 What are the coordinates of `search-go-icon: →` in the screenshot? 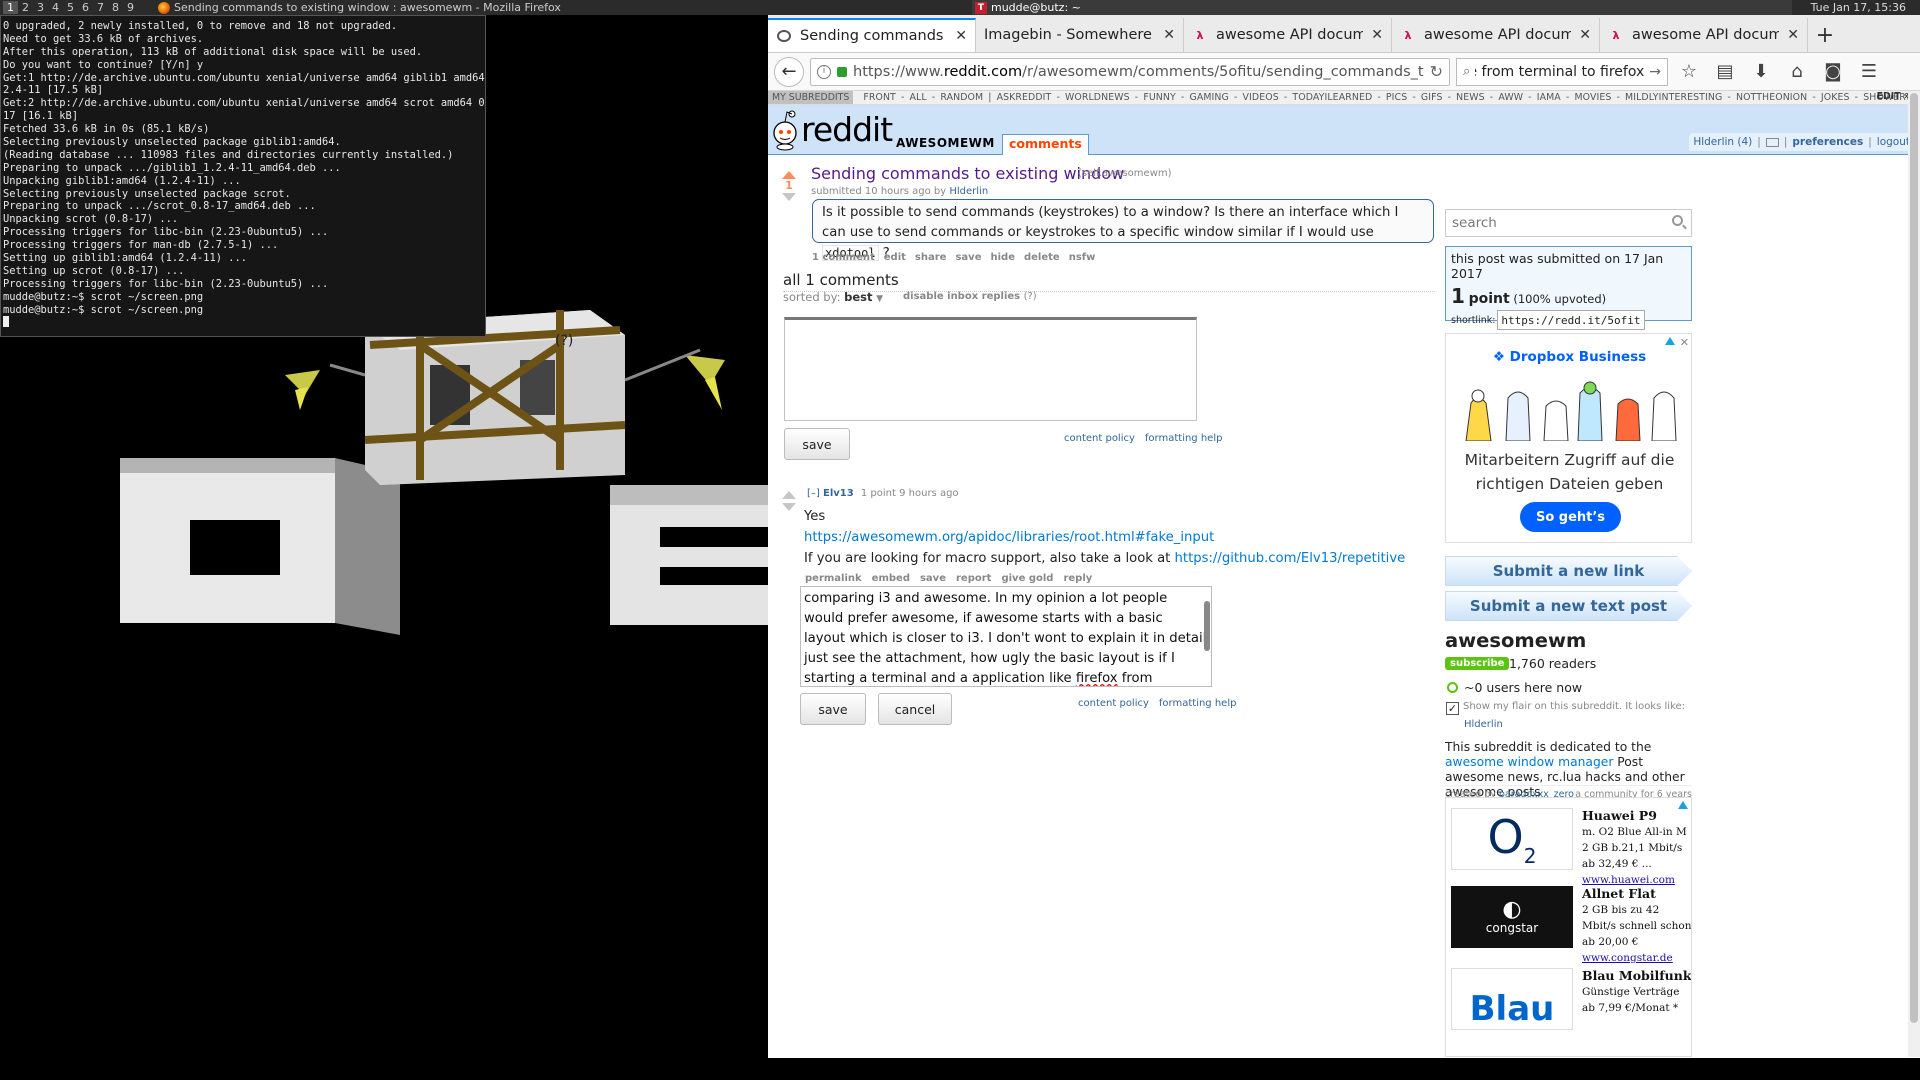 It's located at (1655, 72).